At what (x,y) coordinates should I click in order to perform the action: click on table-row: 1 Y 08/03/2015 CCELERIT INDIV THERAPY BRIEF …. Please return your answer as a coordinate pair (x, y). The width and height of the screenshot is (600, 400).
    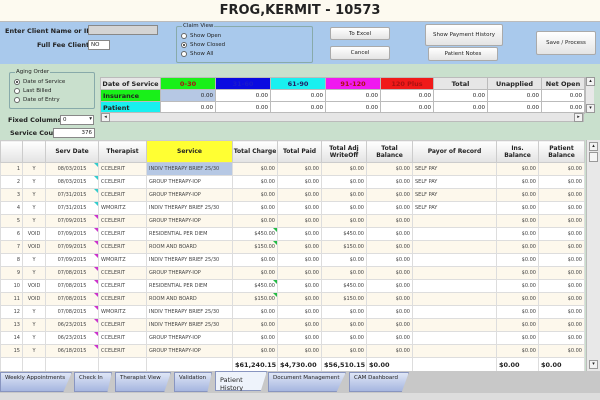
    Looking at the image, I should click on (292, 169).